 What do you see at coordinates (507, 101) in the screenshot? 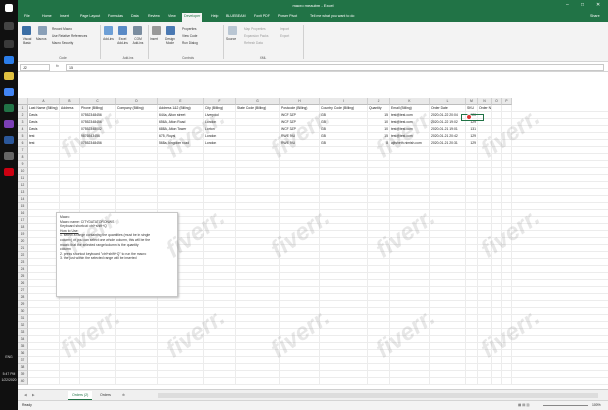
I see `column-header: P` at bounding box center [507, 101].